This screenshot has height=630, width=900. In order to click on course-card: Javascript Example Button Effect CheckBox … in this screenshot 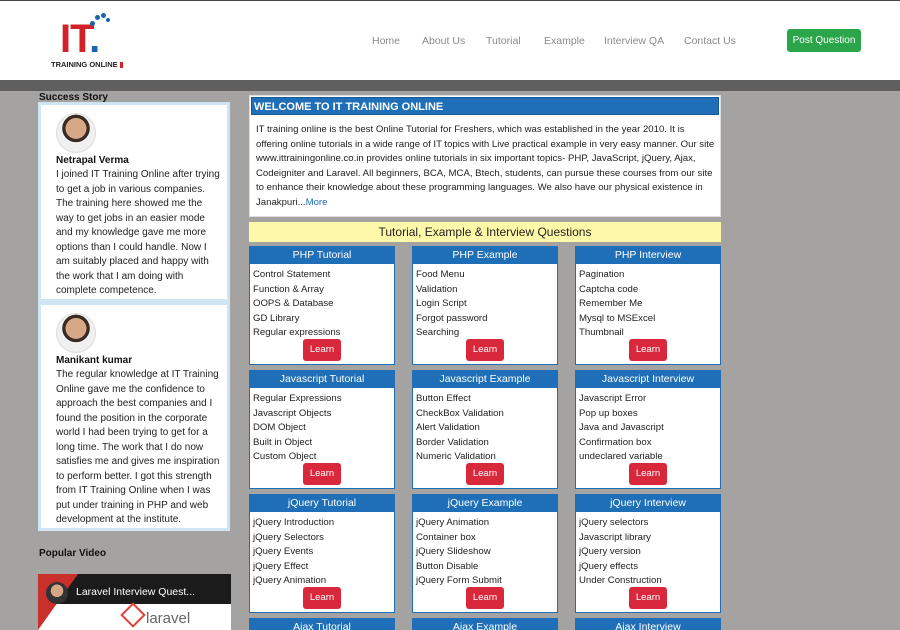, I will do `click(485, 429)`.